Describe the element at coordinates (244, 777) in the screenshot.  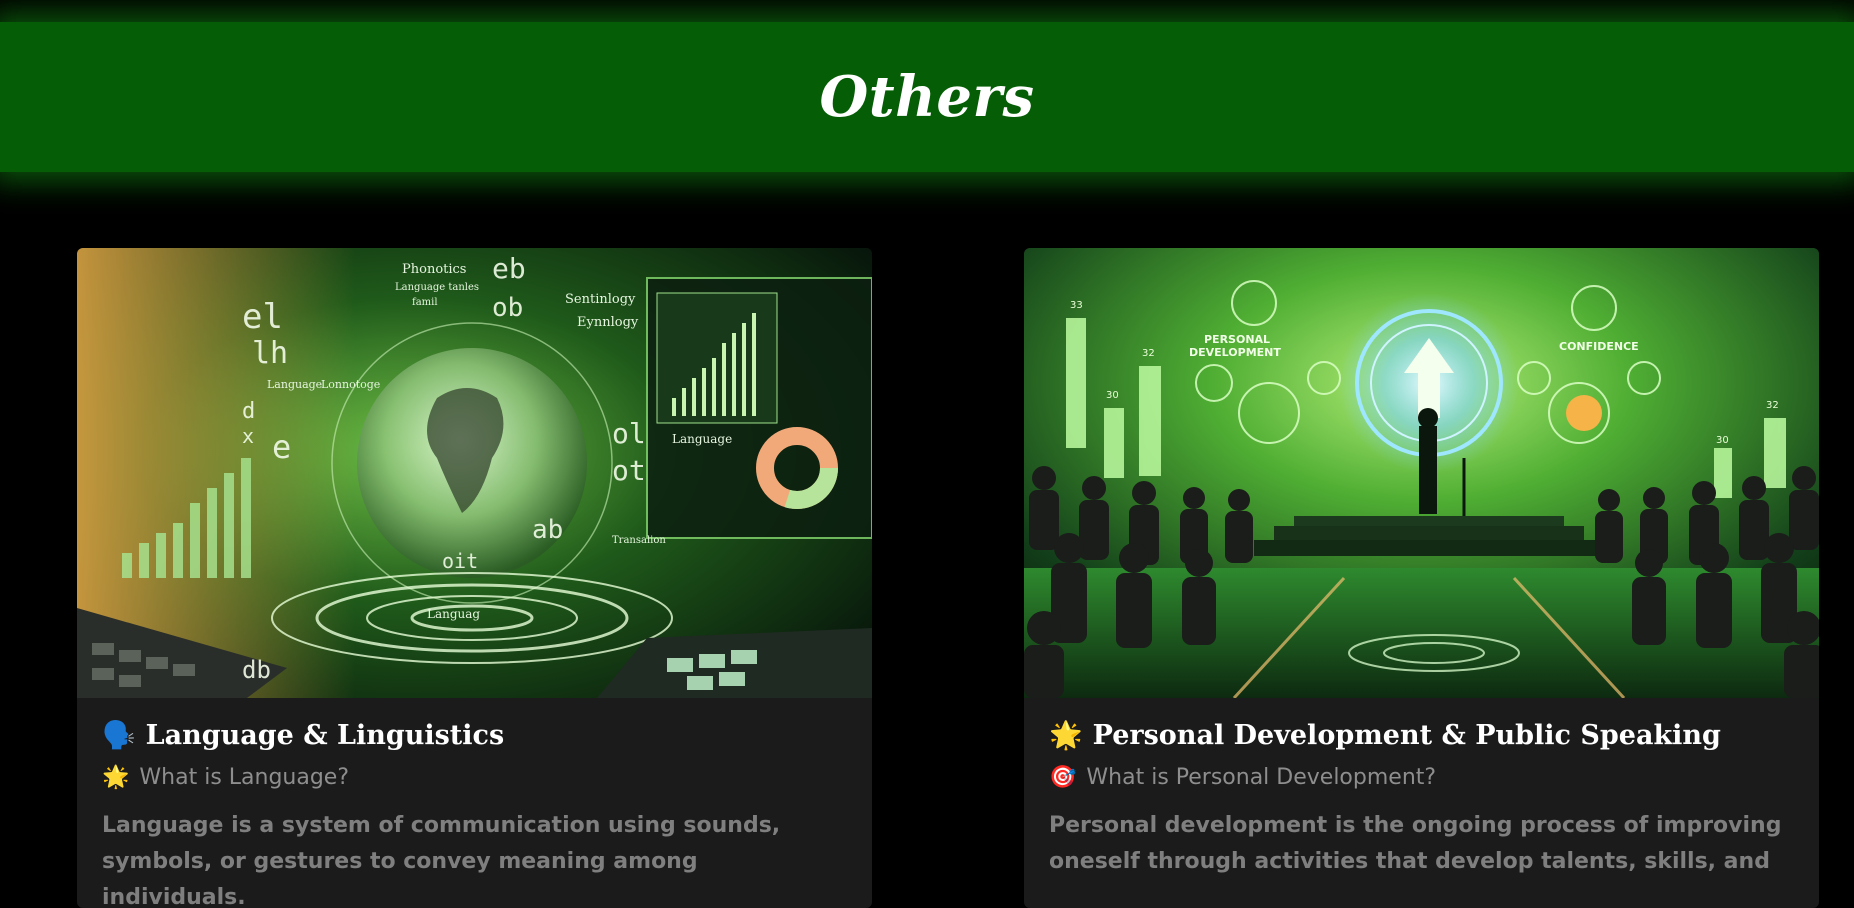
I see `card-subtitle-text: What is Language?` at that location.